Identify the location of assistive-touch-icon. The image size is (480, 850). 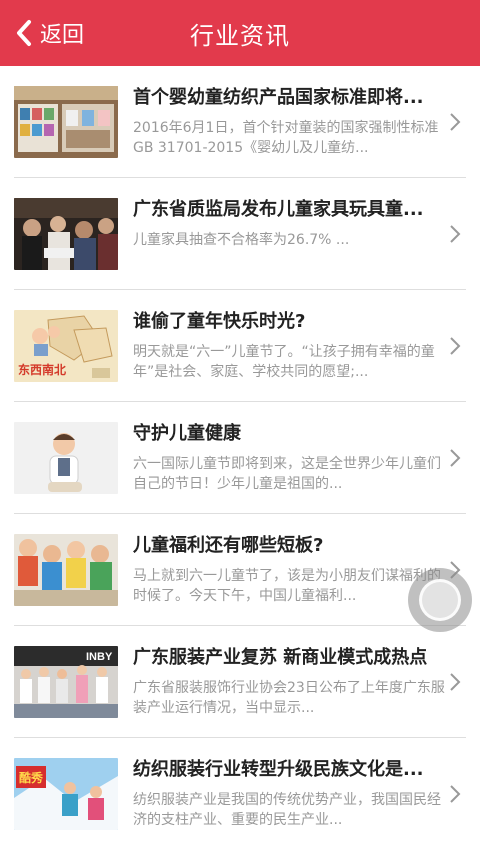
(440, 600).